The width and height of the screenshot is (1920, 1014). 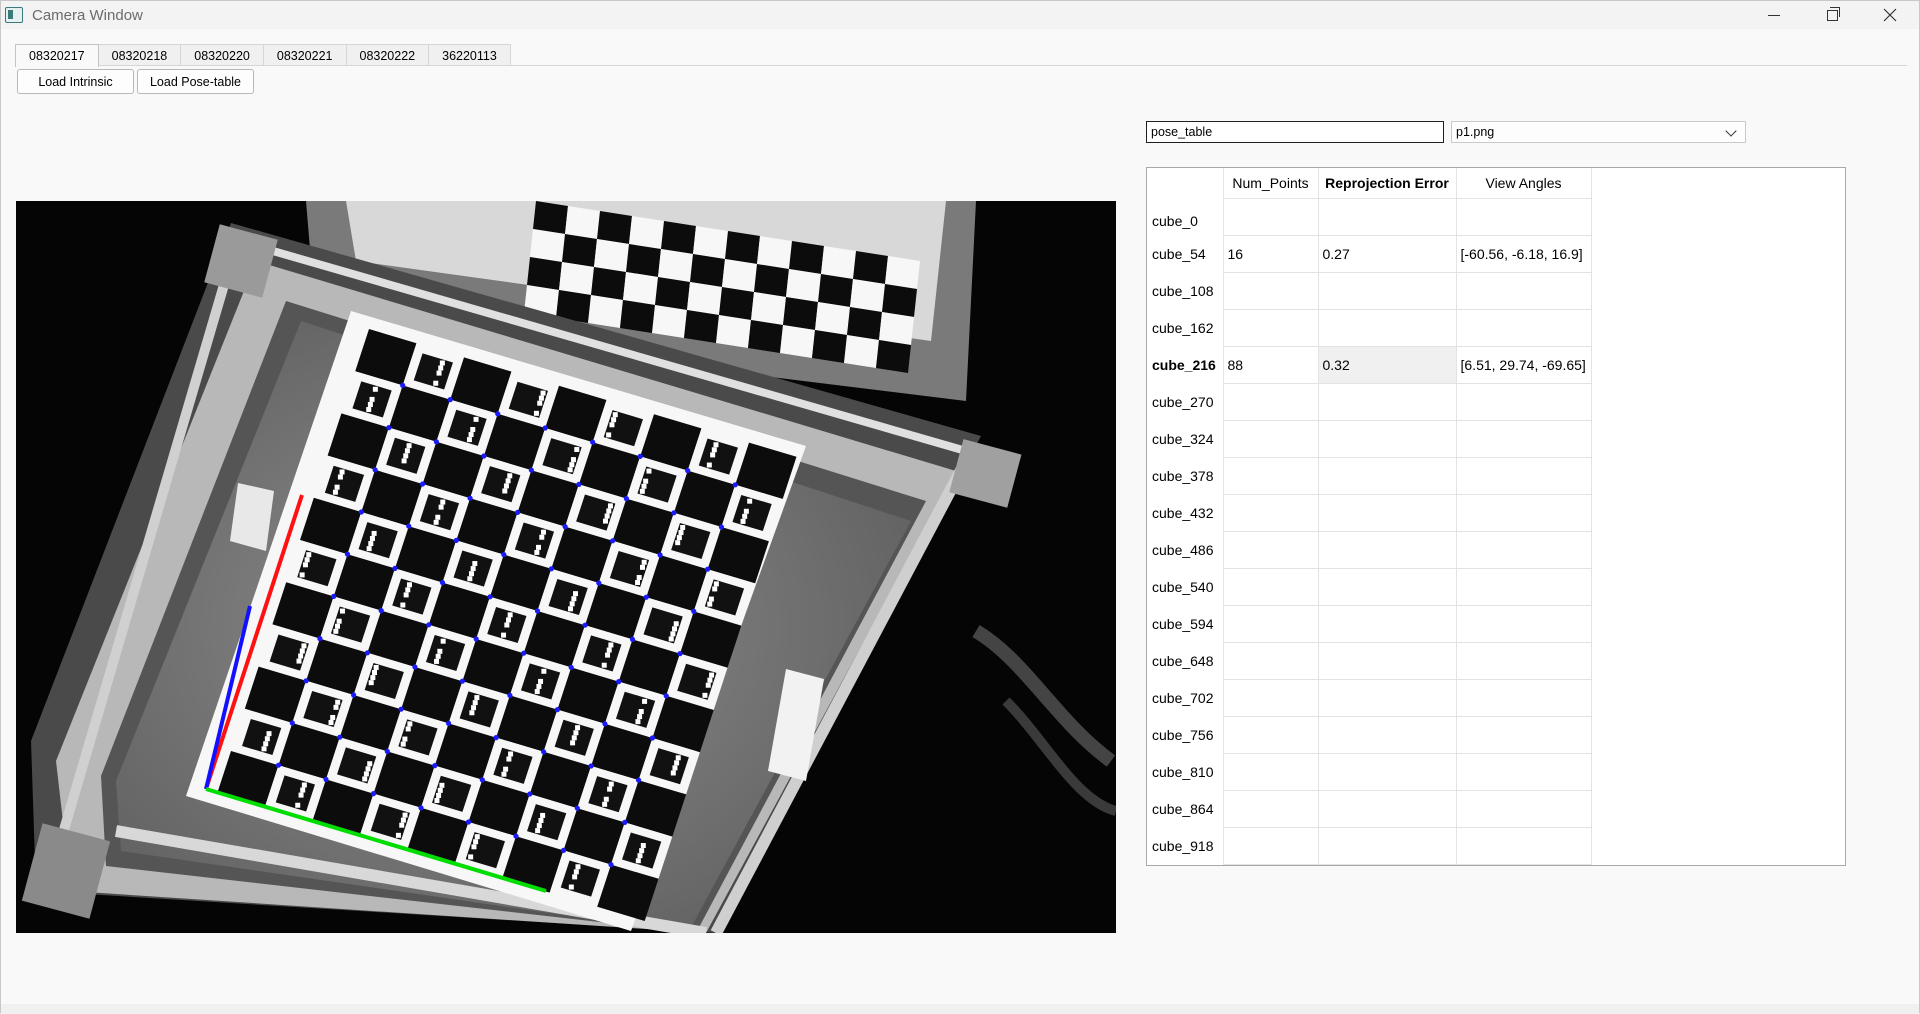 What do you see at coordinates (1598, 132) in the screenshot?
I see `image-select-dropdown: p1.png` at bounding box center [1598, 132].